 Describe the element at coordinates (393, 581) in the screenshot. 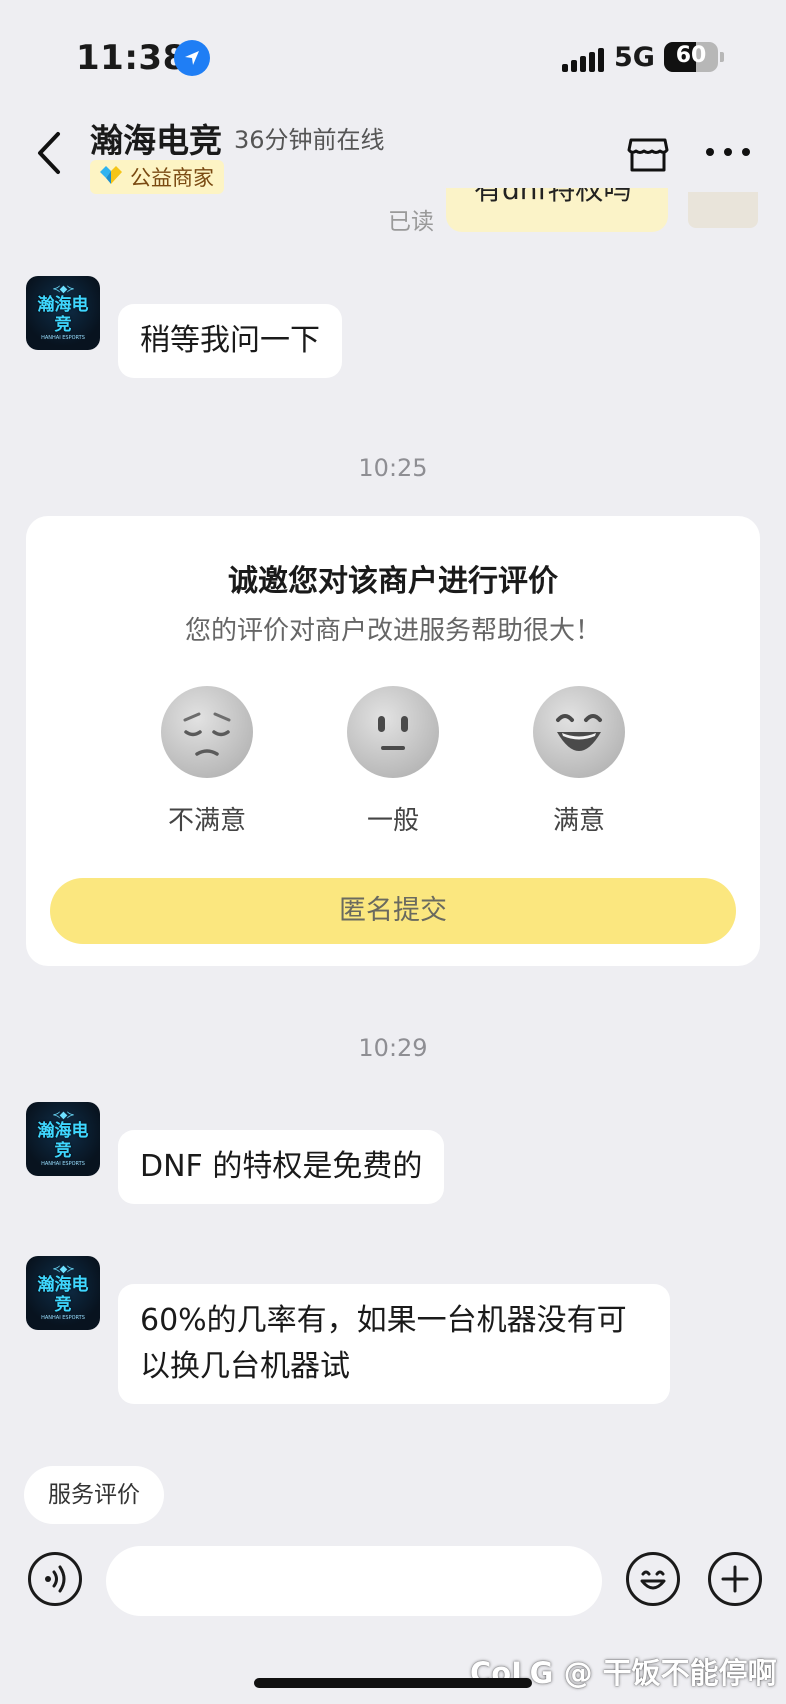

I see `review-title: 诚邀您对该商户进行评价` at that location.